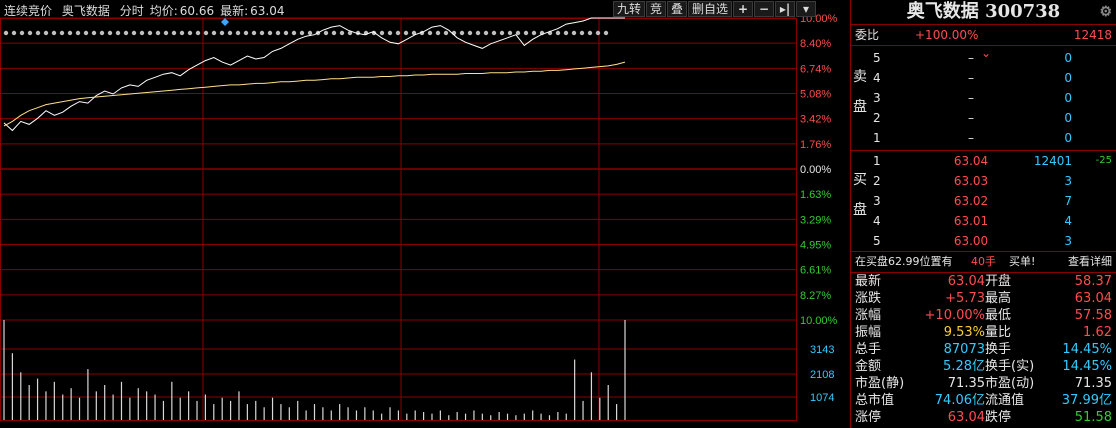 This screenshot has height=428, width=1116. What do you see at coordinates (880, 383) in the screenshot?
I see `stat-label: 市盈(静)` at bounding box center [880, 383].